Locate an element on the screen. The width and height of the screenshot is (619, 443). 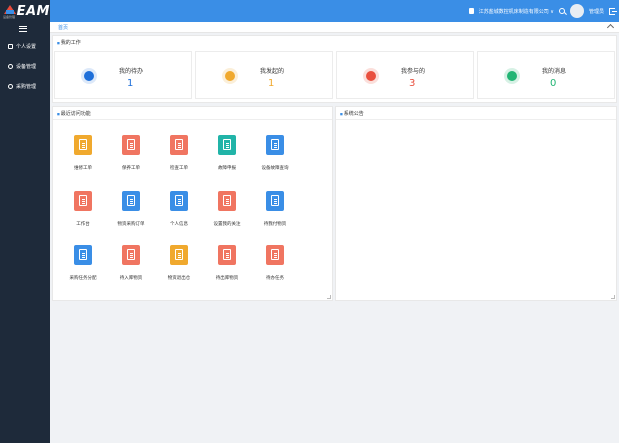
function-label: 设备故障查询 is located at coordinates (275, 168).